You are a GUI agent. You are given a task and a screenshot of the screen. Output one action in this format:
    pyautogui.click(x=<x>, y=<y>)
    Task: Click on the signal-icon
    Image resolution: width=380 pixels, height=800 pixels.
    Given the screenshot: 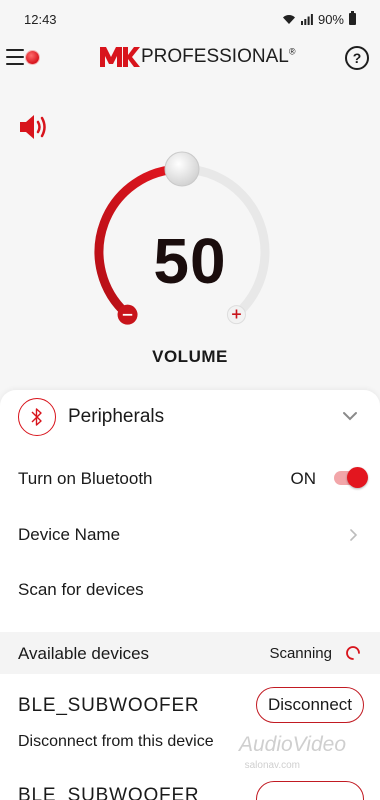 What is the action you would take?
    pyautogui.click(x=306, y=19)
    